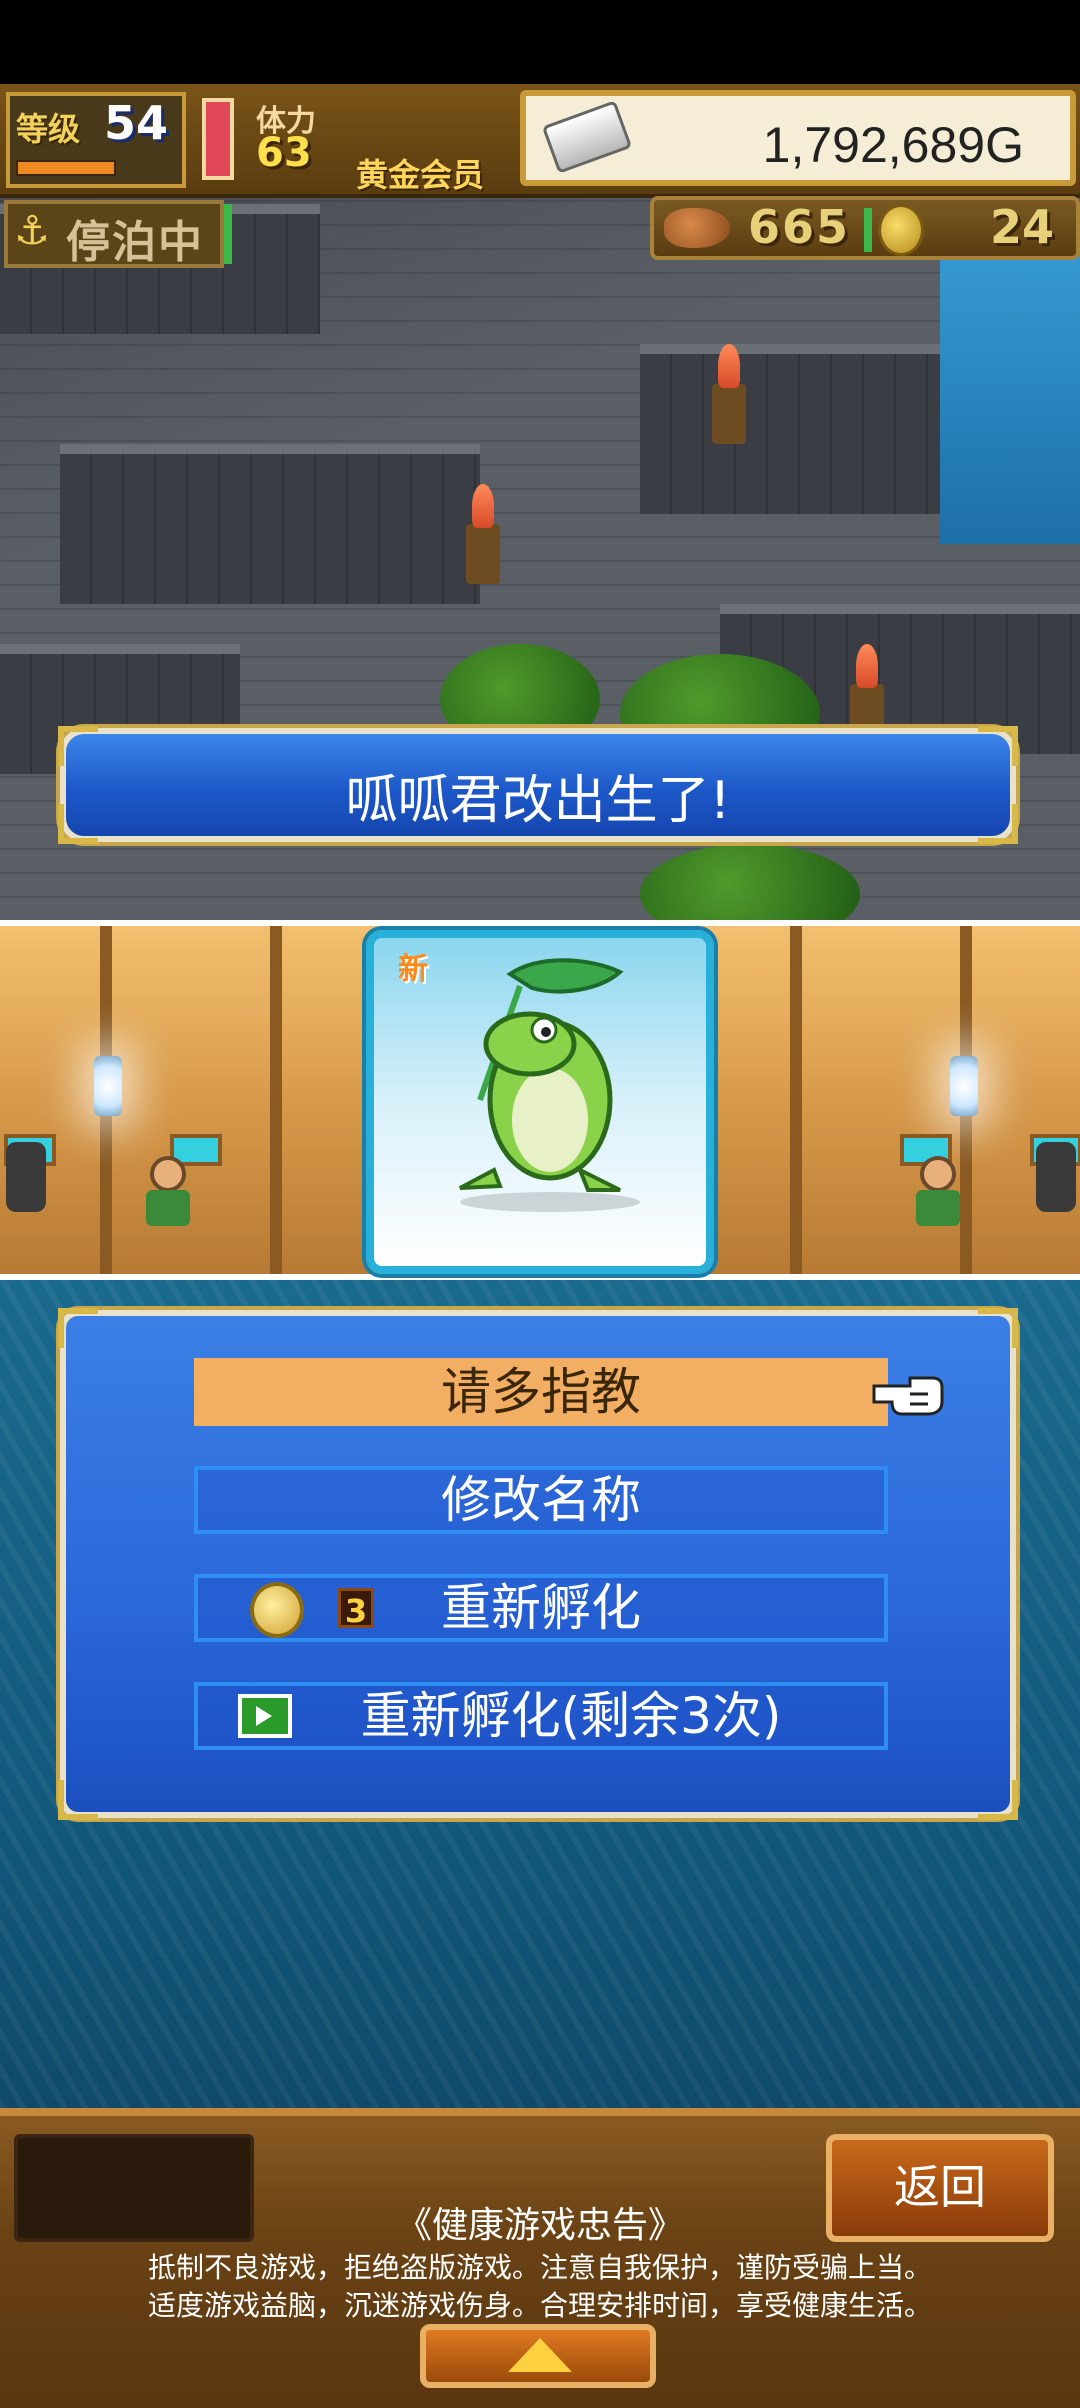  What do you see at coordinates (541, 1500) in the screenshot?
I see `rename-option: 修改名称` at bounding box center [541, 1500].